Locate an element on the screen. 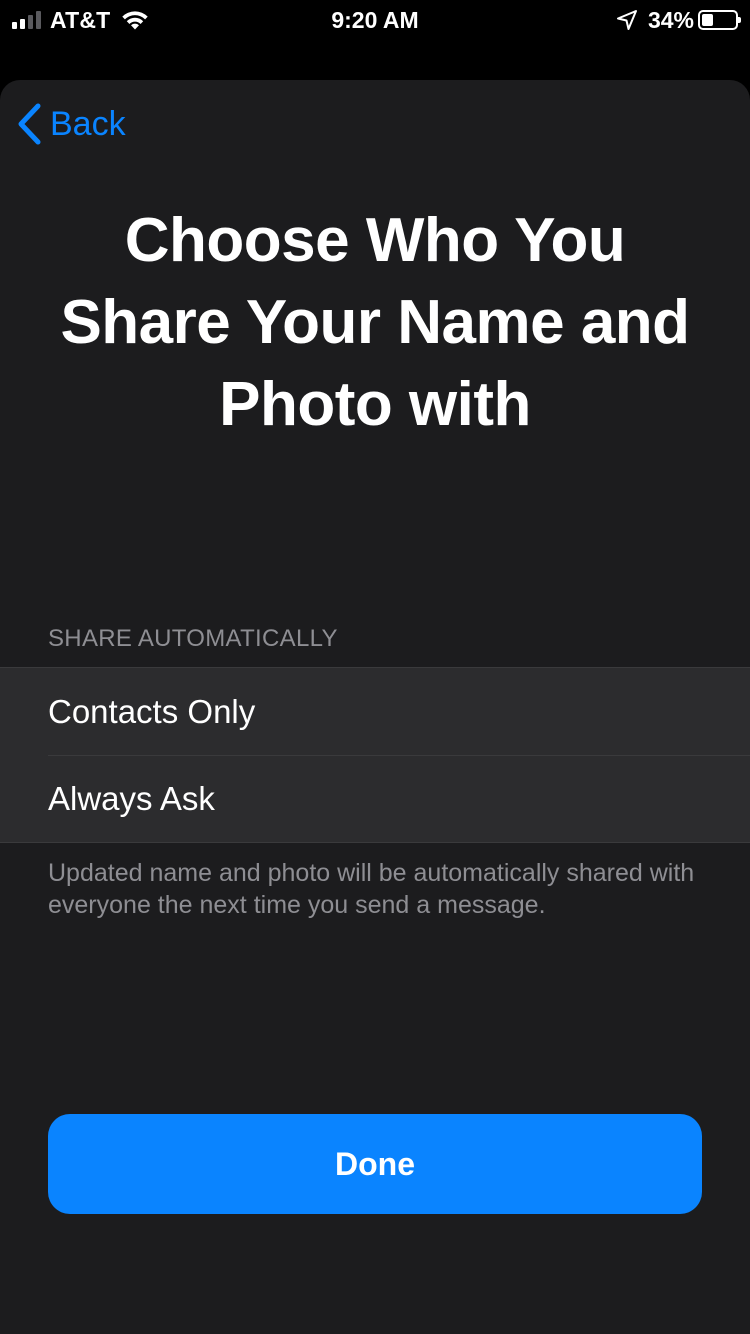 The image size is (750, 1334). battery-icon is located at coordinates (719, 20).